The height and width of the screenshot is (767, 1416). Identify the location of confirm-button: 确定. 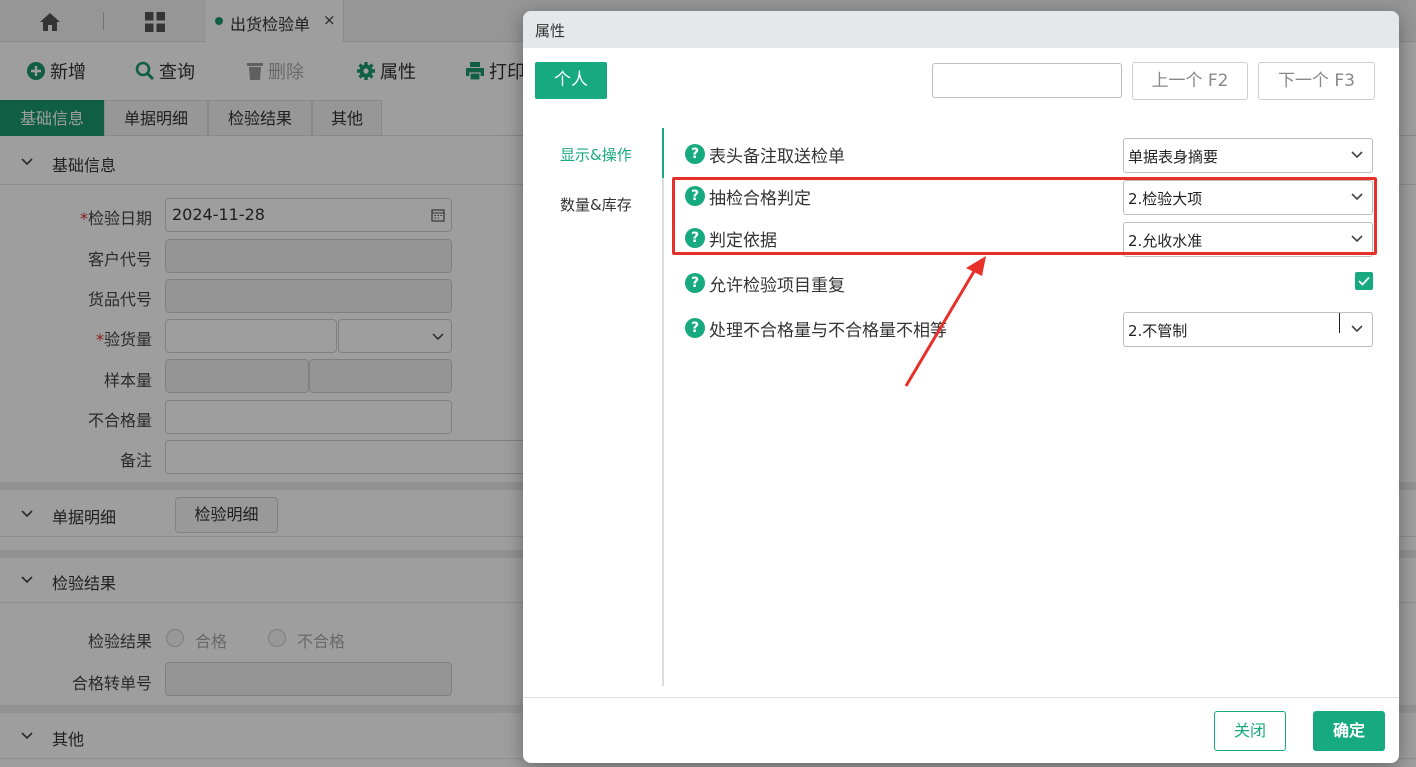
(1349, 731).